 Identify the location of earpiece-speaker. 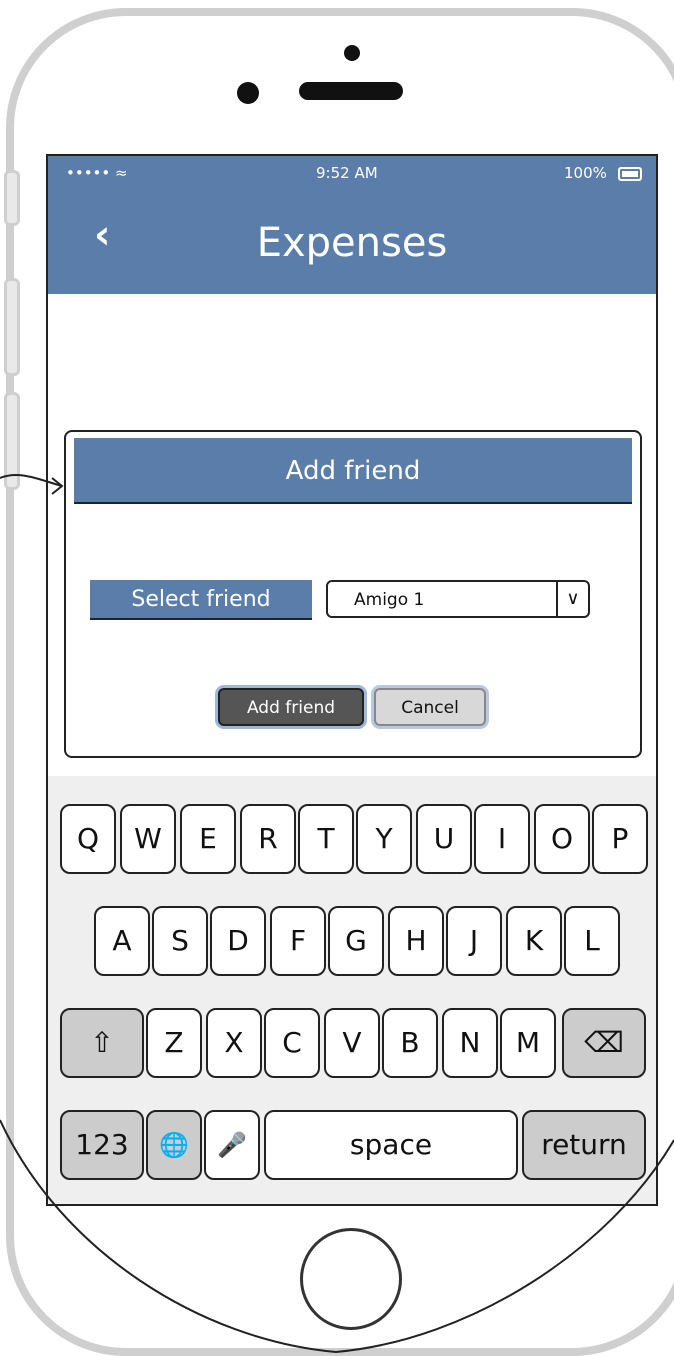
(351, 91).